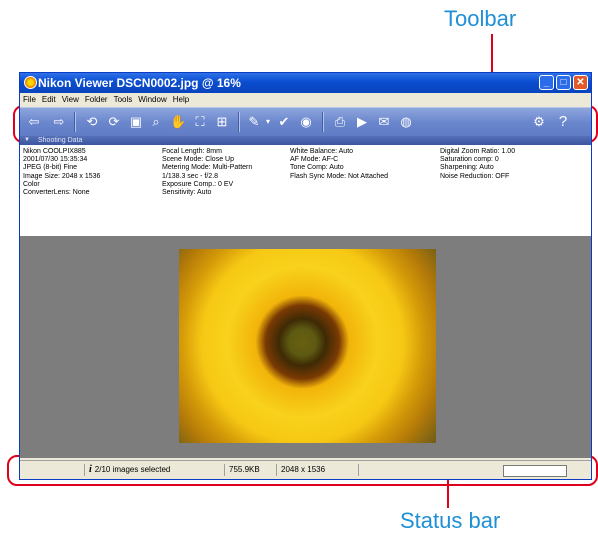  Describe the element at coordinates (187, 193) in the screenshot. I see `info-line: Sensitivity: Auto` at that location.